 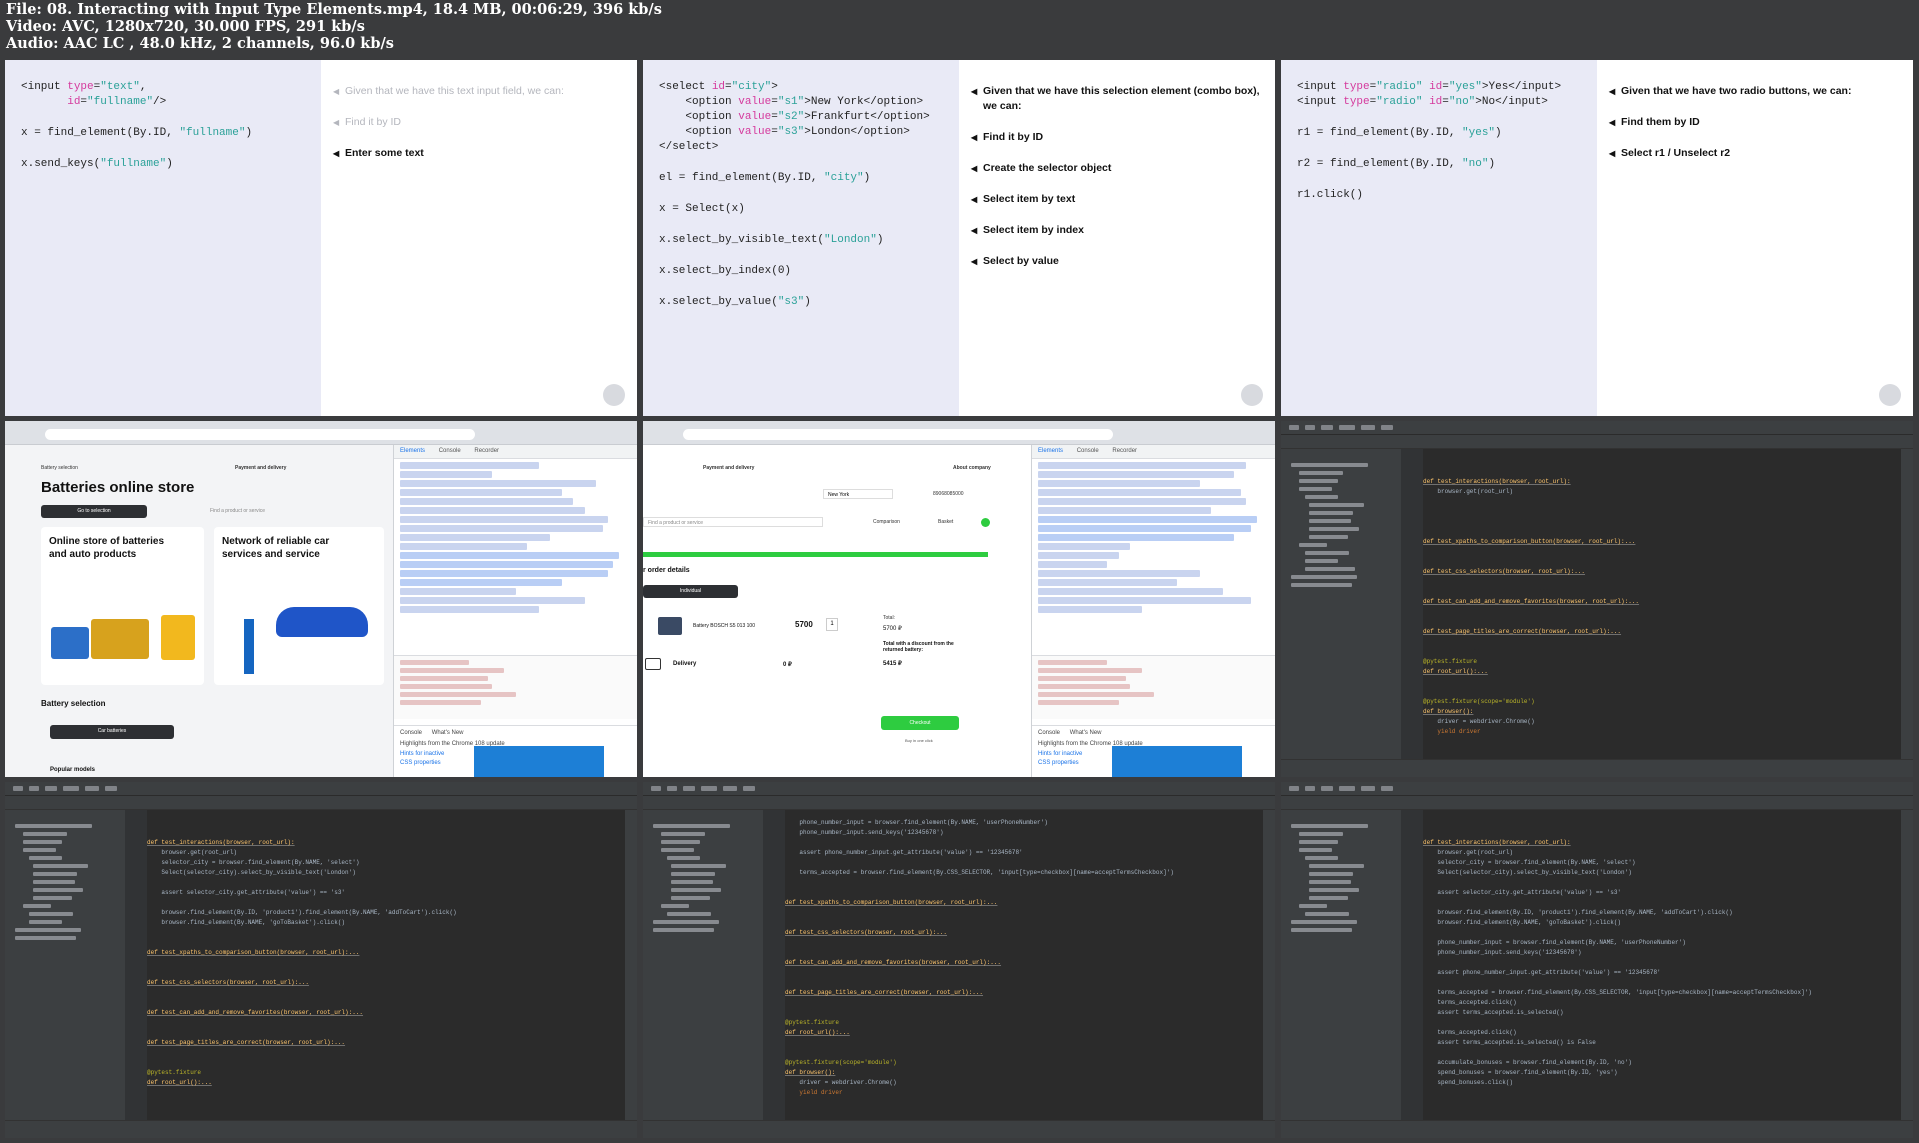 I want to click on browser-chrome, so click(x=321, y=433).